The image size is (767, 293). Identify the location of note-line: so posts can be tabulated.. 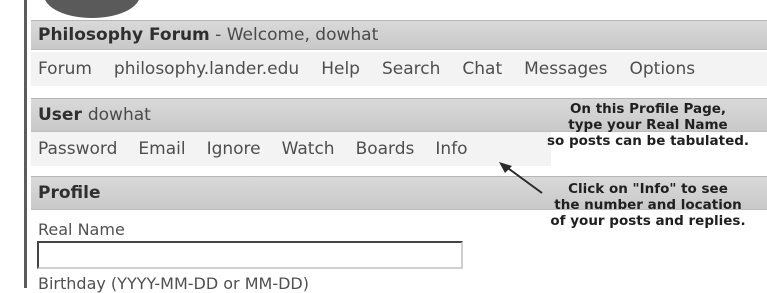
(648, 141).